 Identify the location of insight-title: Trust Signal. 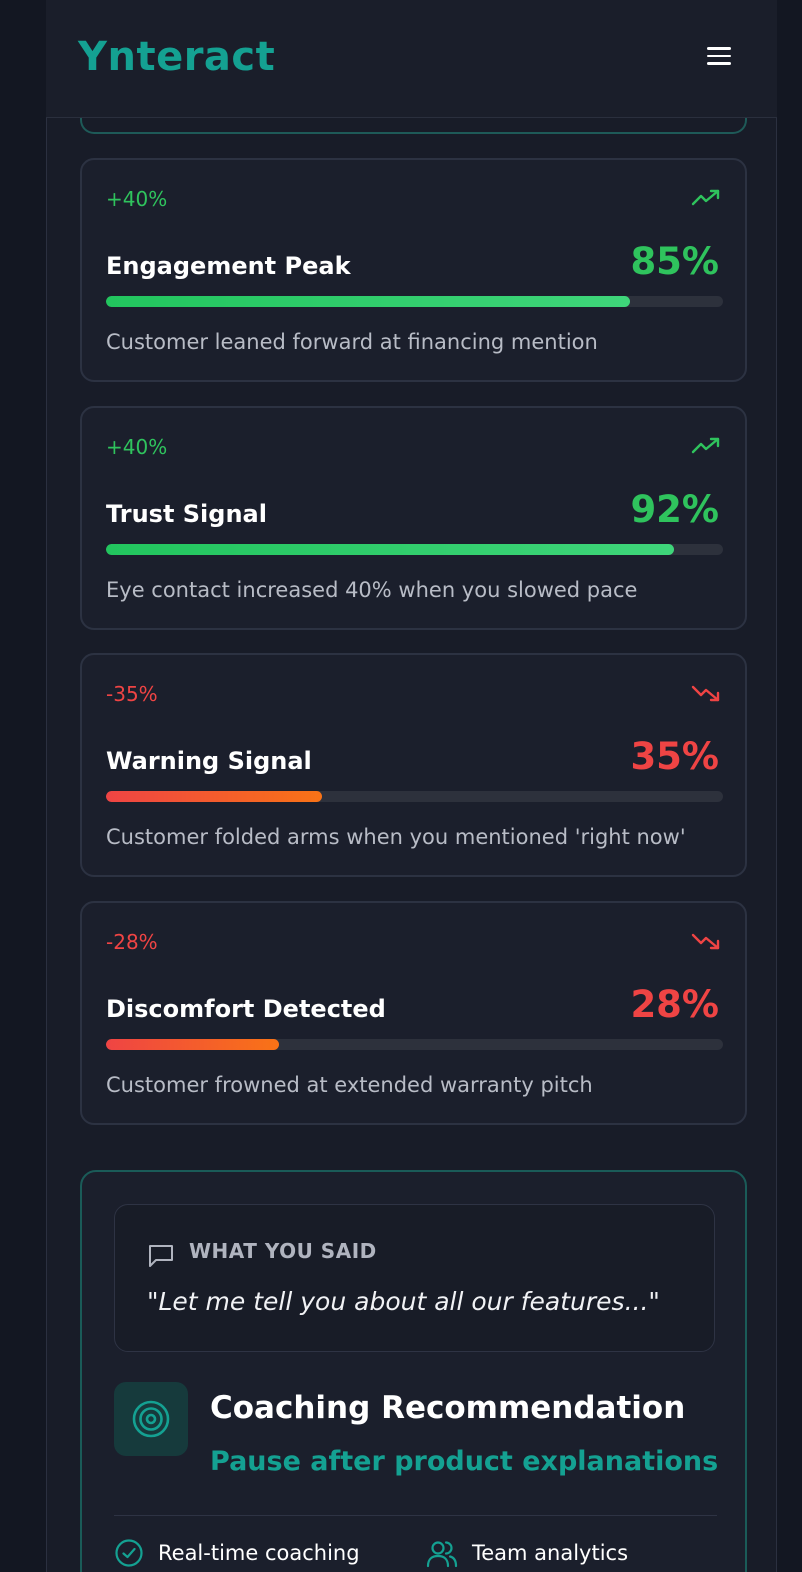
(186, 514).